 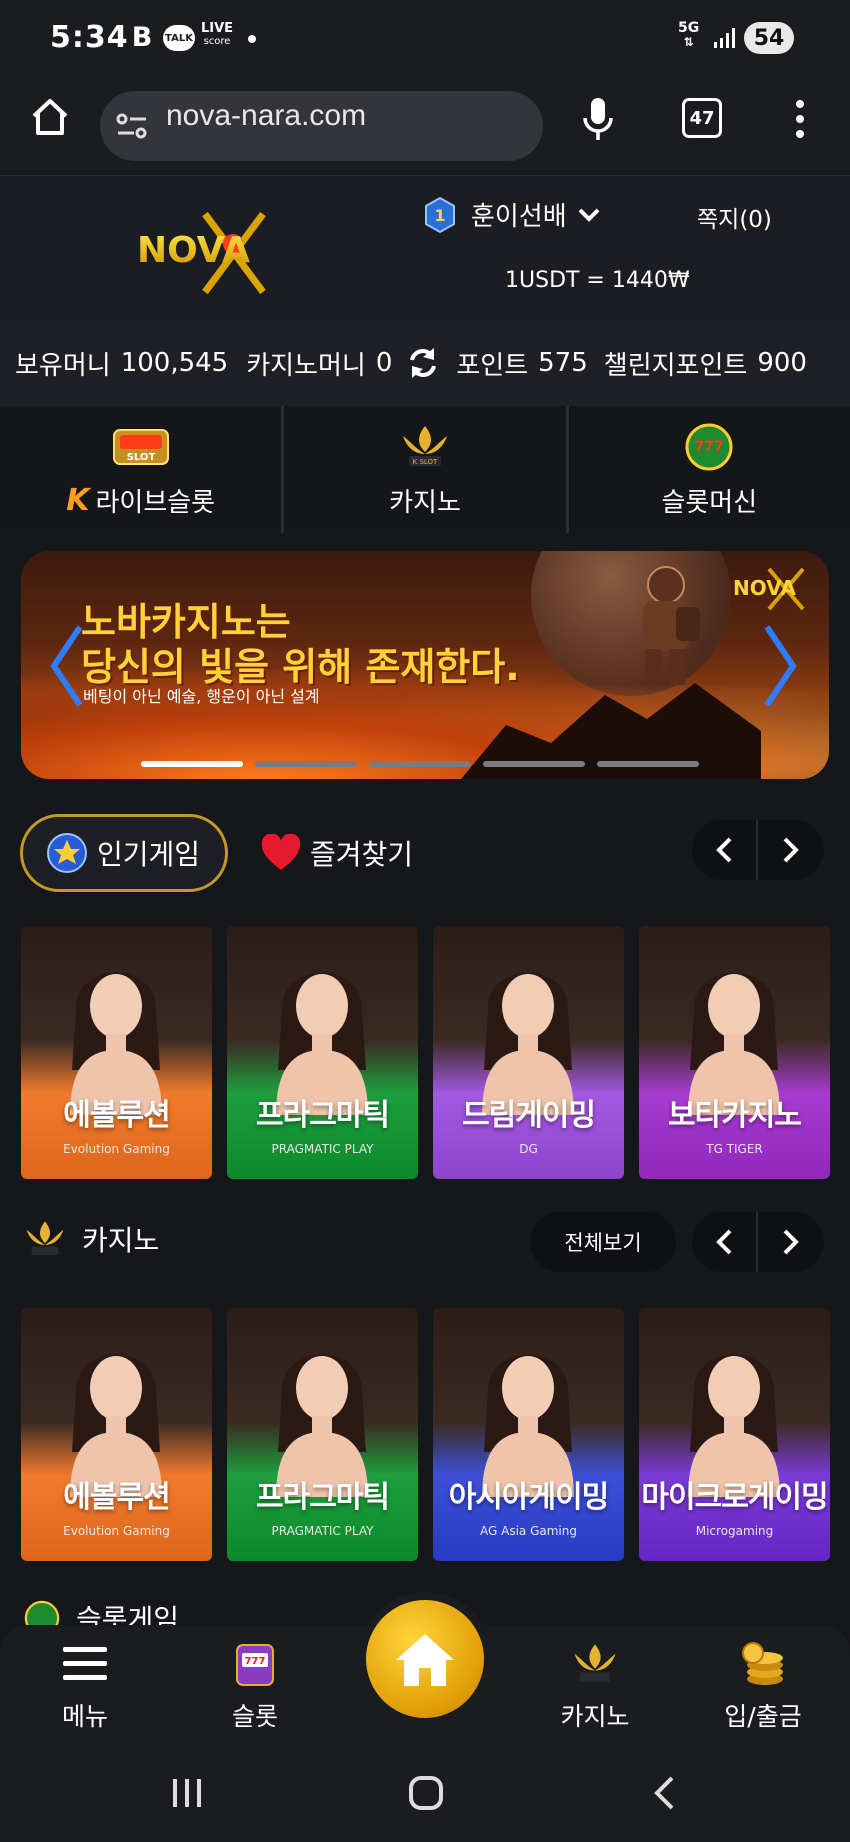 What do you see at coordinates (781, 666) in the screenshot?
I see `banner-next-arrow-icon` at bounding box center [781, 666].